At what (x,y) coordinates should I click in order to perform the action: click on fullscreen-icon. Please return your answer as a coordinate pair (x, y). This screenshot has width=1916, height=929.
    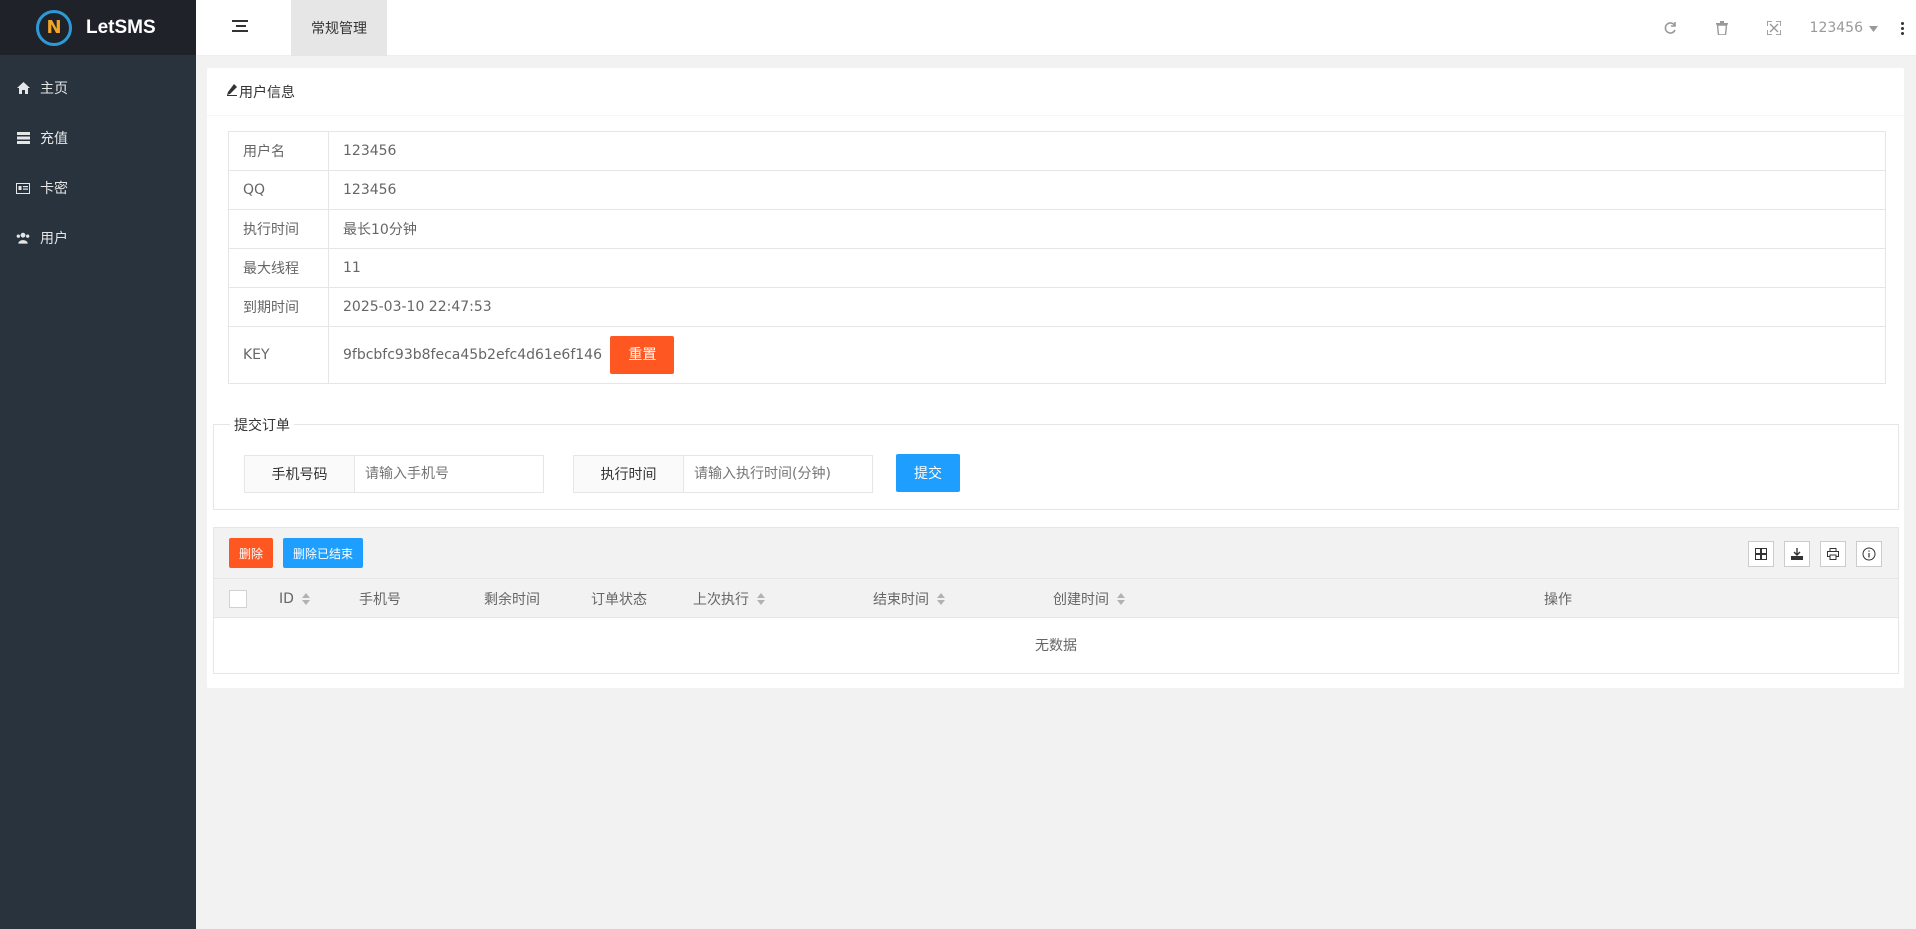
    Looking at the image, I should click on (1774, 28).